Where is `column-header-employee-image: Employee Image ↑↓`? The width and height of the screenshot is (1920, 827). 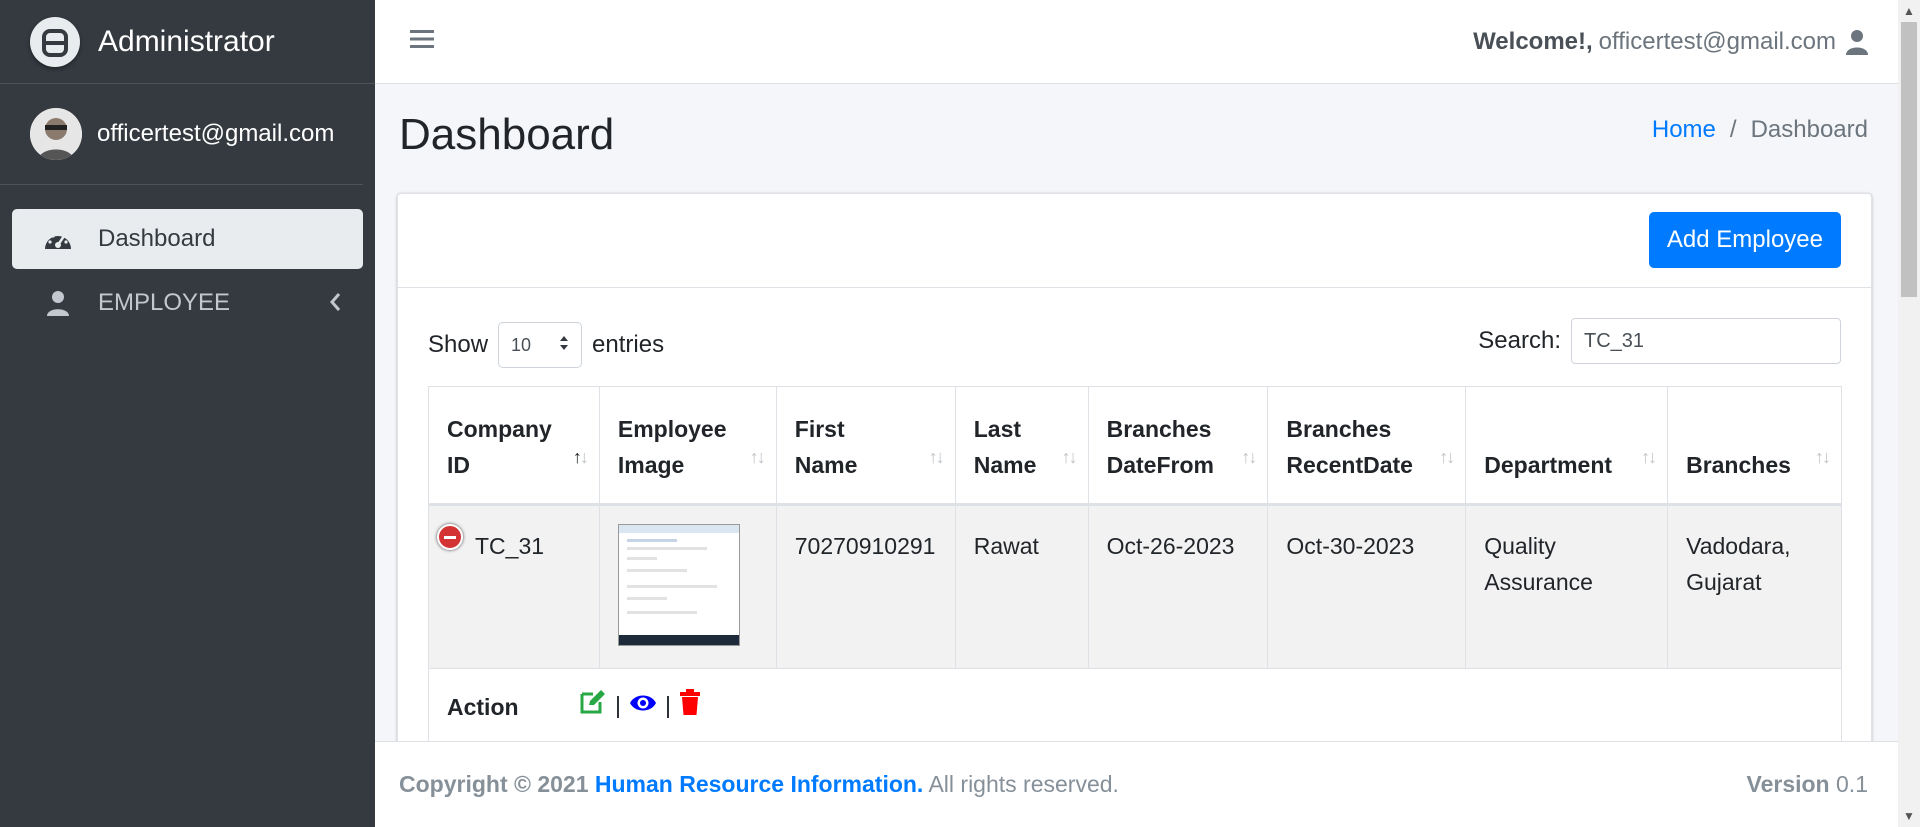
column-header-employee-image: Employee Image ↑↓ is located at coordinates (687, 446).